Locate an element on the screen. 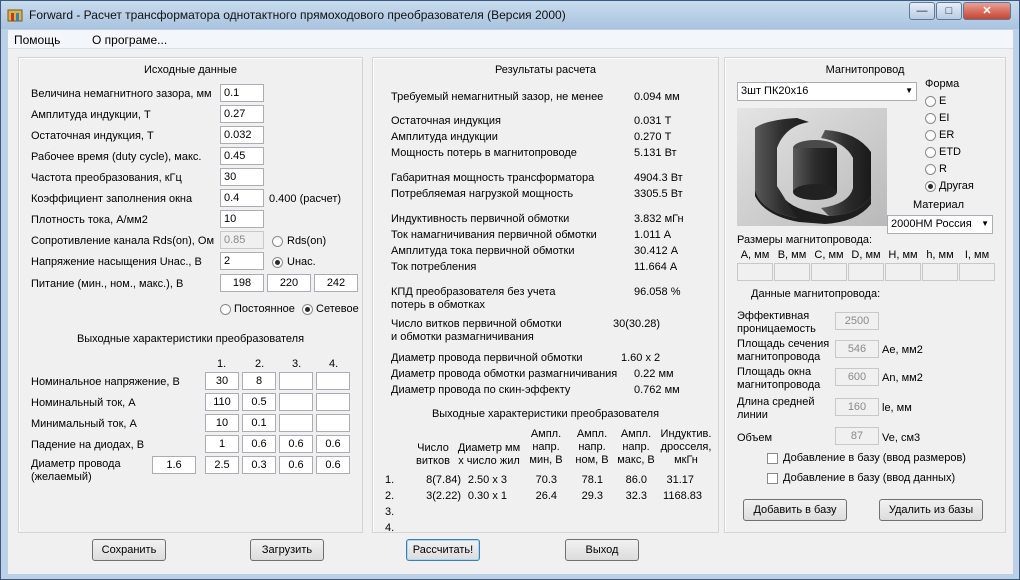  minimize-button: — is located at coordinates (922, 11).